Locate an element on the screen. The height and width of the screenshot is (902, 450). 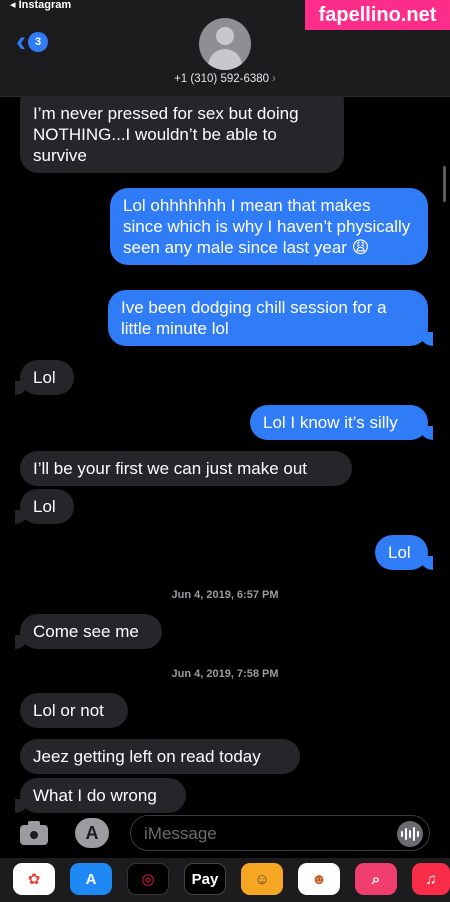
message-received: What I do wrong is located at coordinates (100, 795).